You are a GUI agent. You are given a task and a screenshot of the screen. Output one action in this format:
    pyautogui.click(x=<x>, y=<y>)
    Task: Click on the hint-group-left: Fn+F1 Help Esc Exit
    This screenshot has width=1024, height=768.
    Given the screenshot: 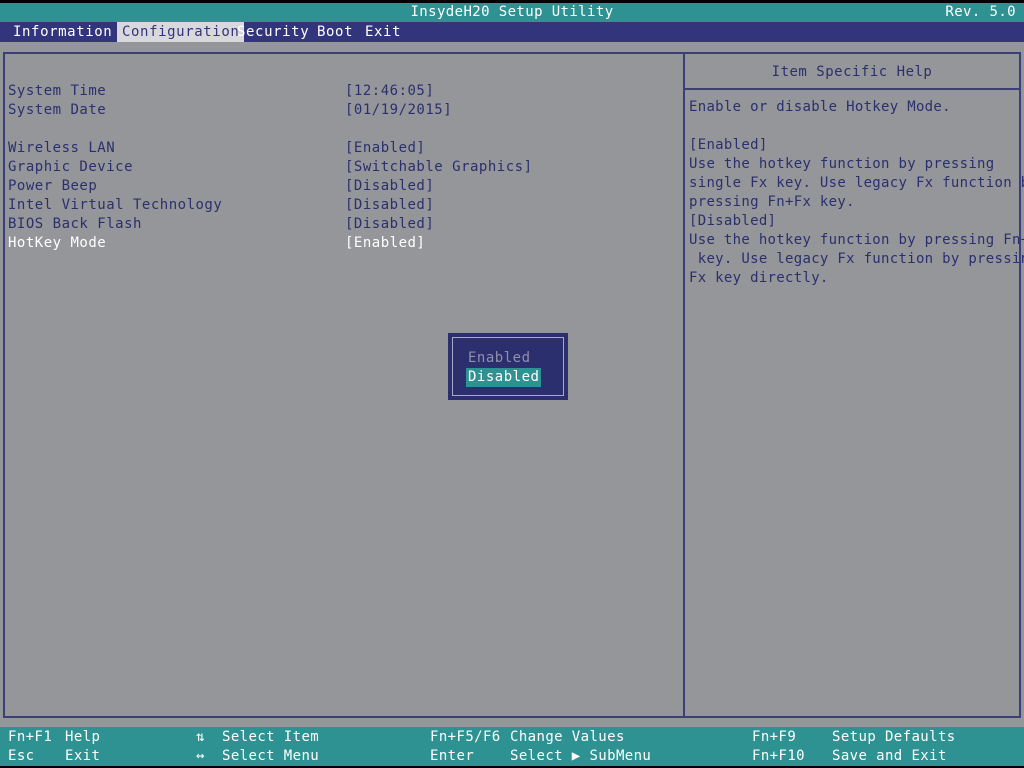 What is the action you would take?
    pyautogui.click(x=98, y=746)
    